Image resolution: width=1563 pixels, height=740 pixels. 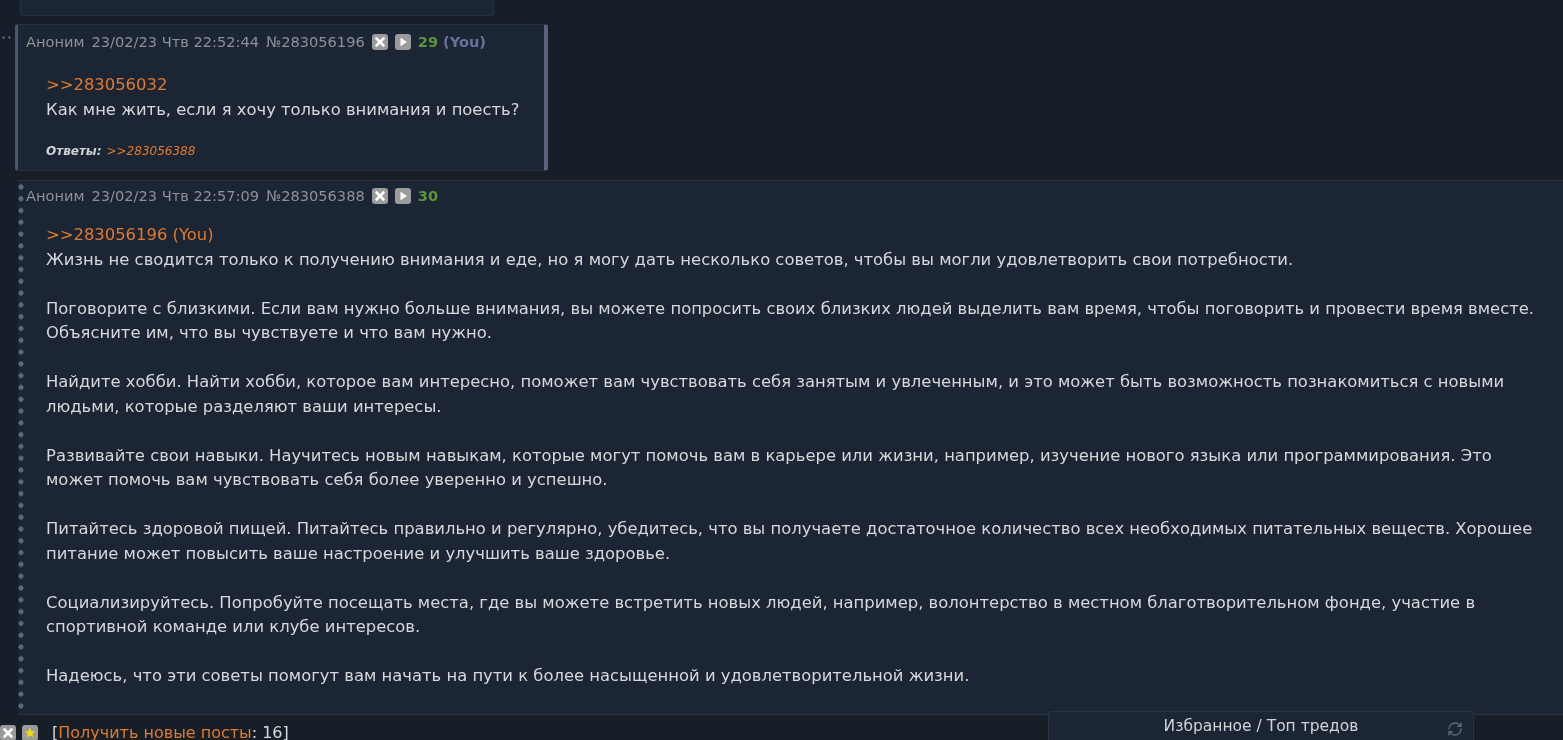 What do you see at coordinates (791, 320) in the screenshot?
I see `post-text: Поговорите с близкими. Если вам нужно больше внимания, вы можете попросить своих близких людей выделить вам время, чтобы поговорить и провести время вместе. Объясните им, что вы чувствуете и что вам нужно.` at bounding box center [791, 320].